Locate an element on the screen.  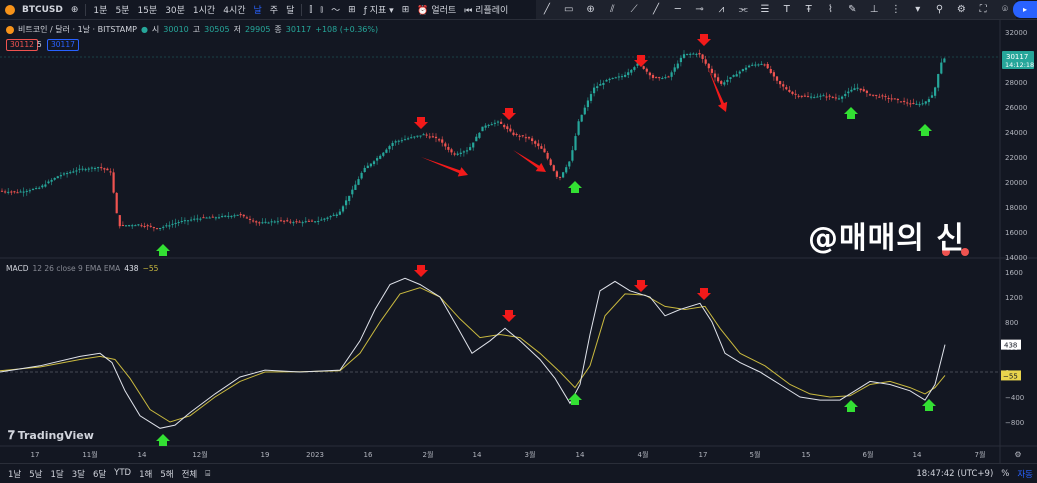
range-0: 1날 is located at coordinates (14, 474).